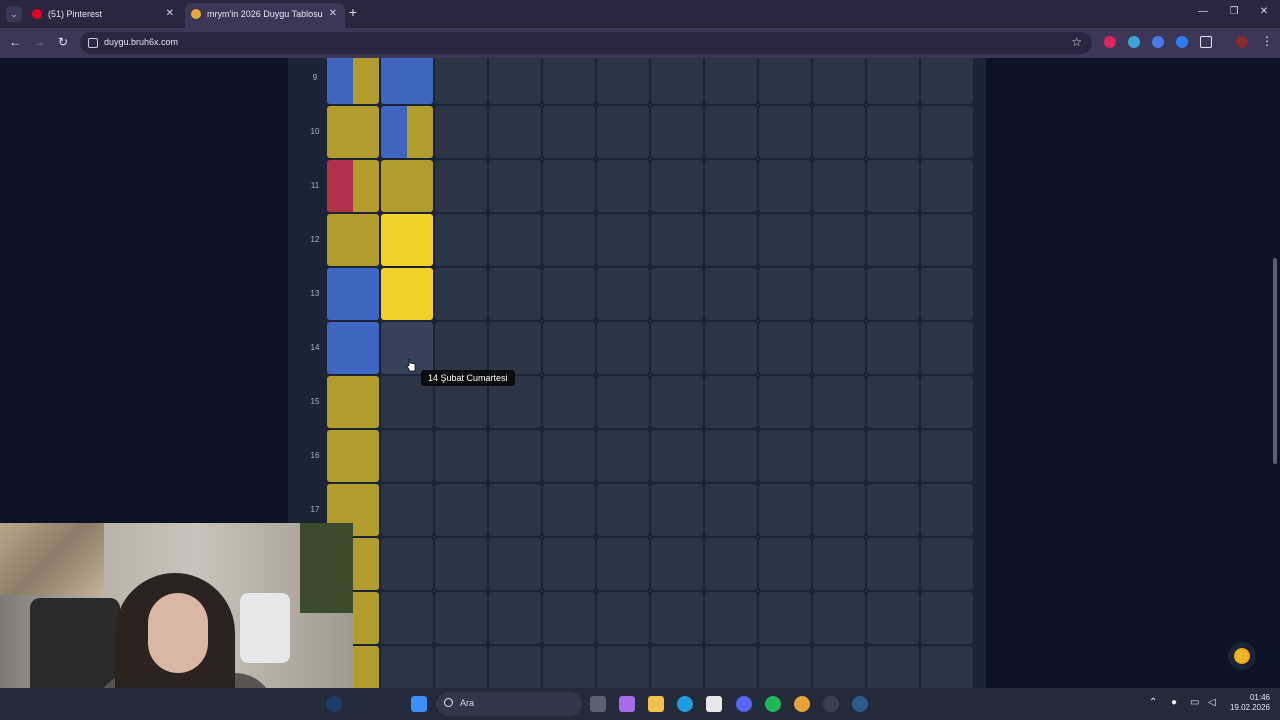 This screenshot has height=720, width=1280. Describe the element at coordinates (1134, 42) in the screenshot. I see `extension-translate-icon` at that location.